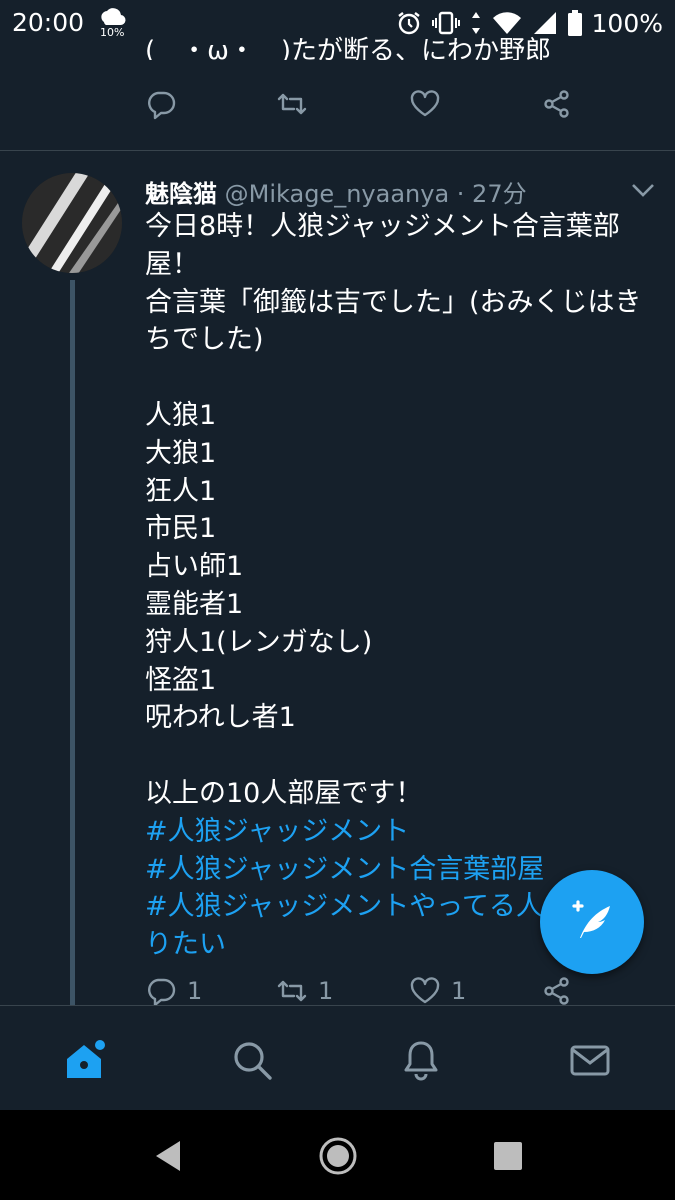  I want to click on tweet-line: 合言葉「御籤は吉でした」(おみくじはき, so click(393, 302).